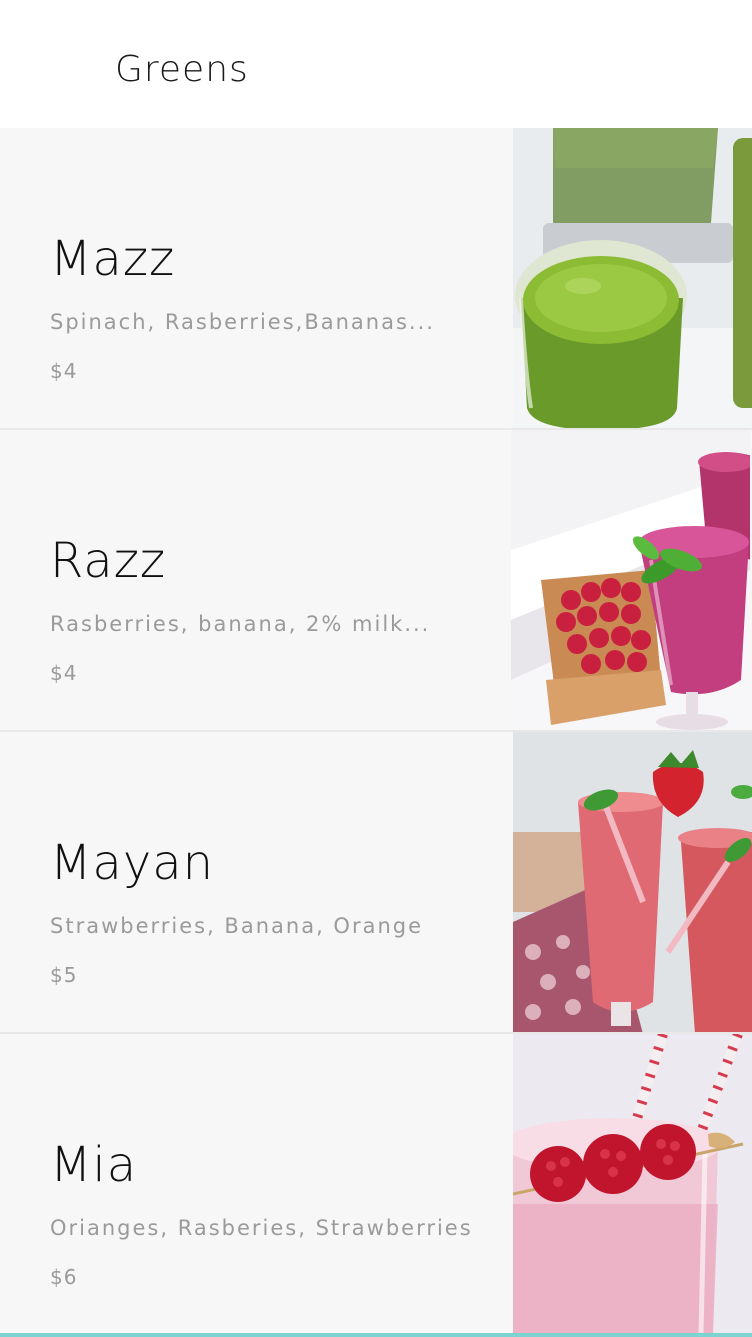  I want to click on item-name: Mia, so click(94, 1165).